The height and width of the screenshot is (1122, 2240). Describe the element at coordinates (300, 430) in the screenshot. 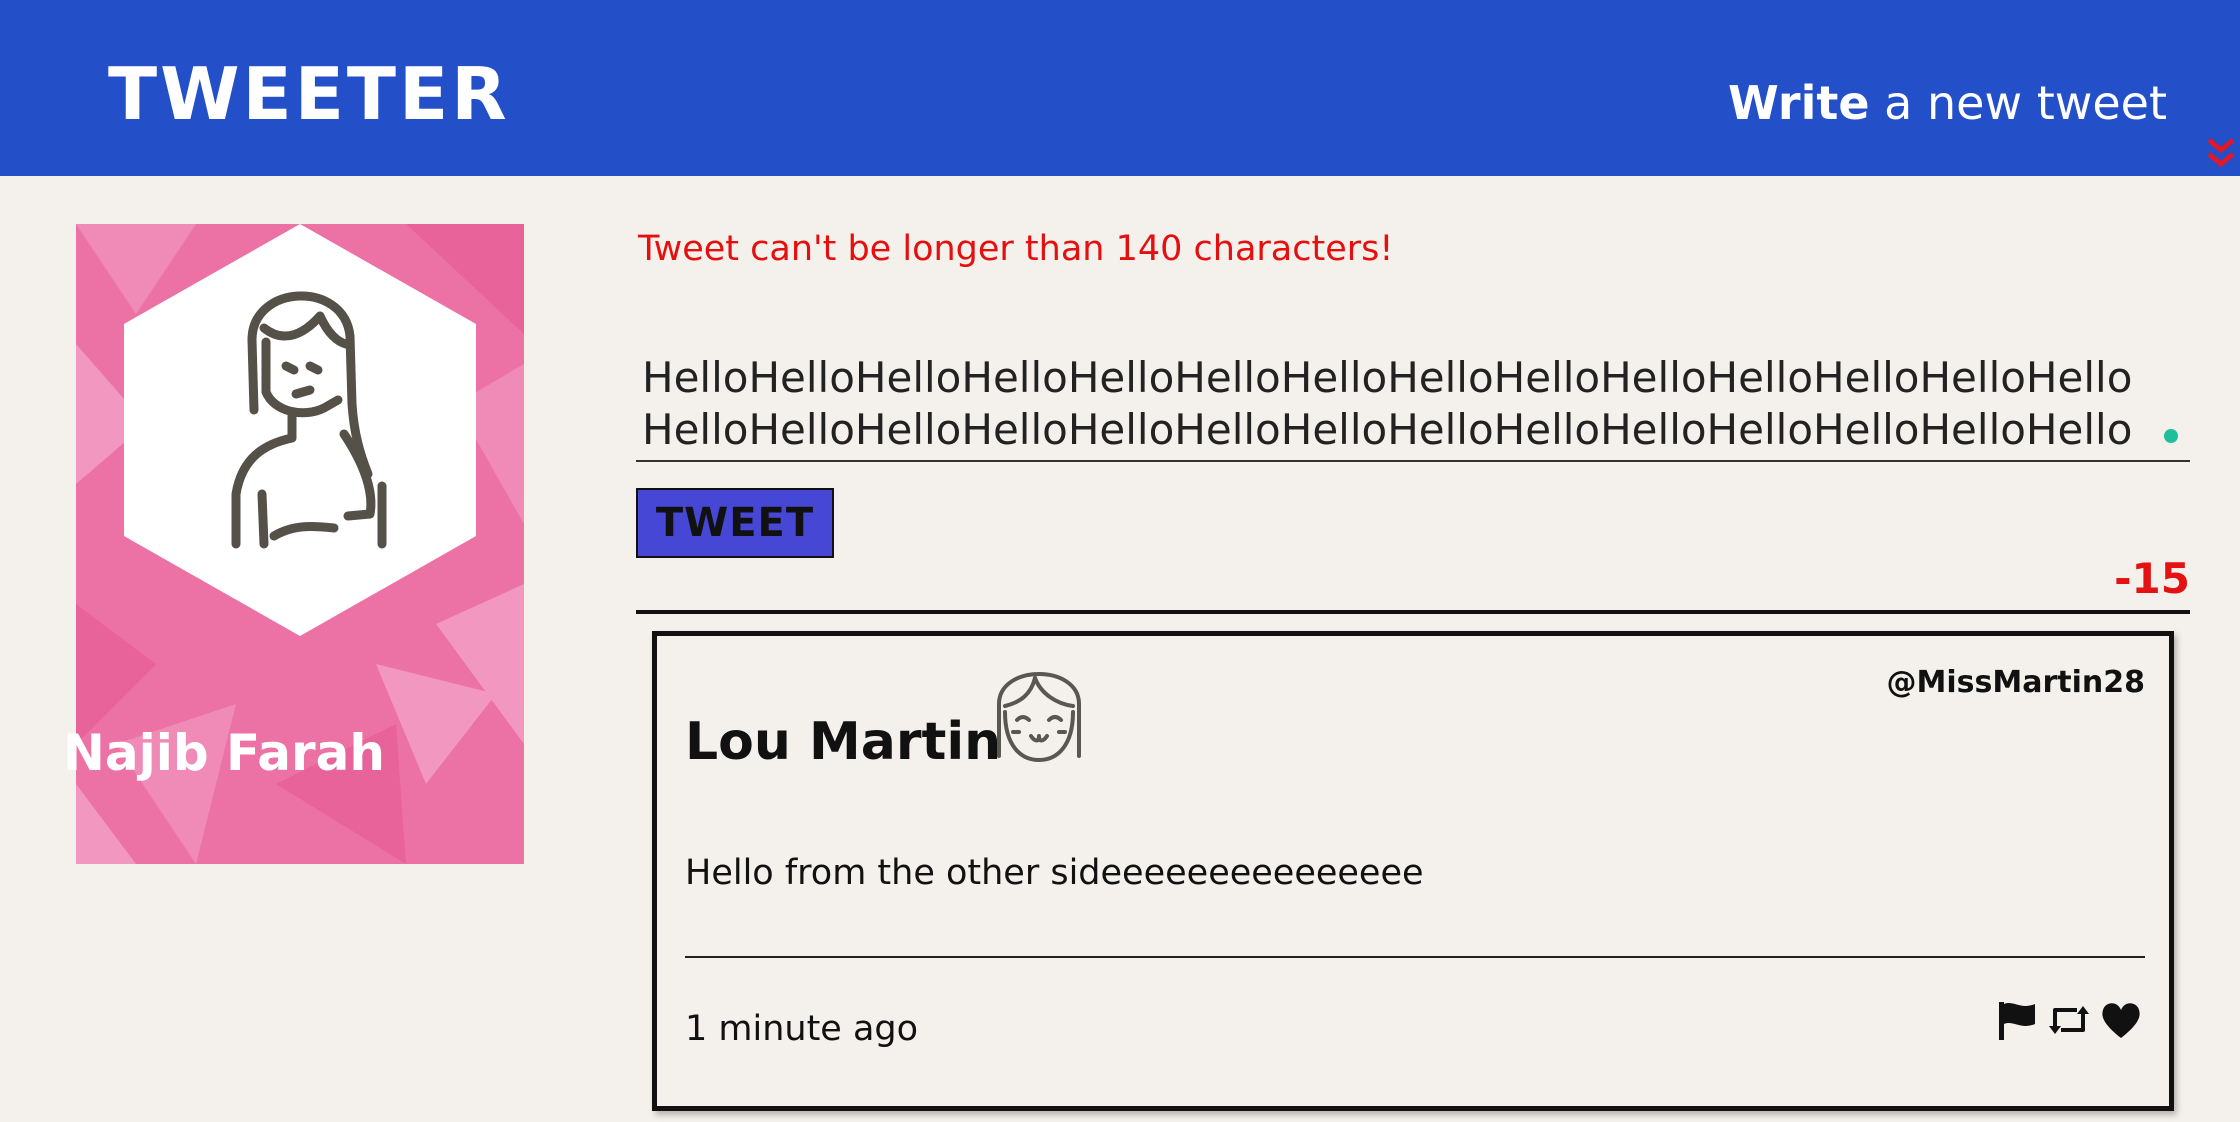

I see `profile-avatar` at that location.